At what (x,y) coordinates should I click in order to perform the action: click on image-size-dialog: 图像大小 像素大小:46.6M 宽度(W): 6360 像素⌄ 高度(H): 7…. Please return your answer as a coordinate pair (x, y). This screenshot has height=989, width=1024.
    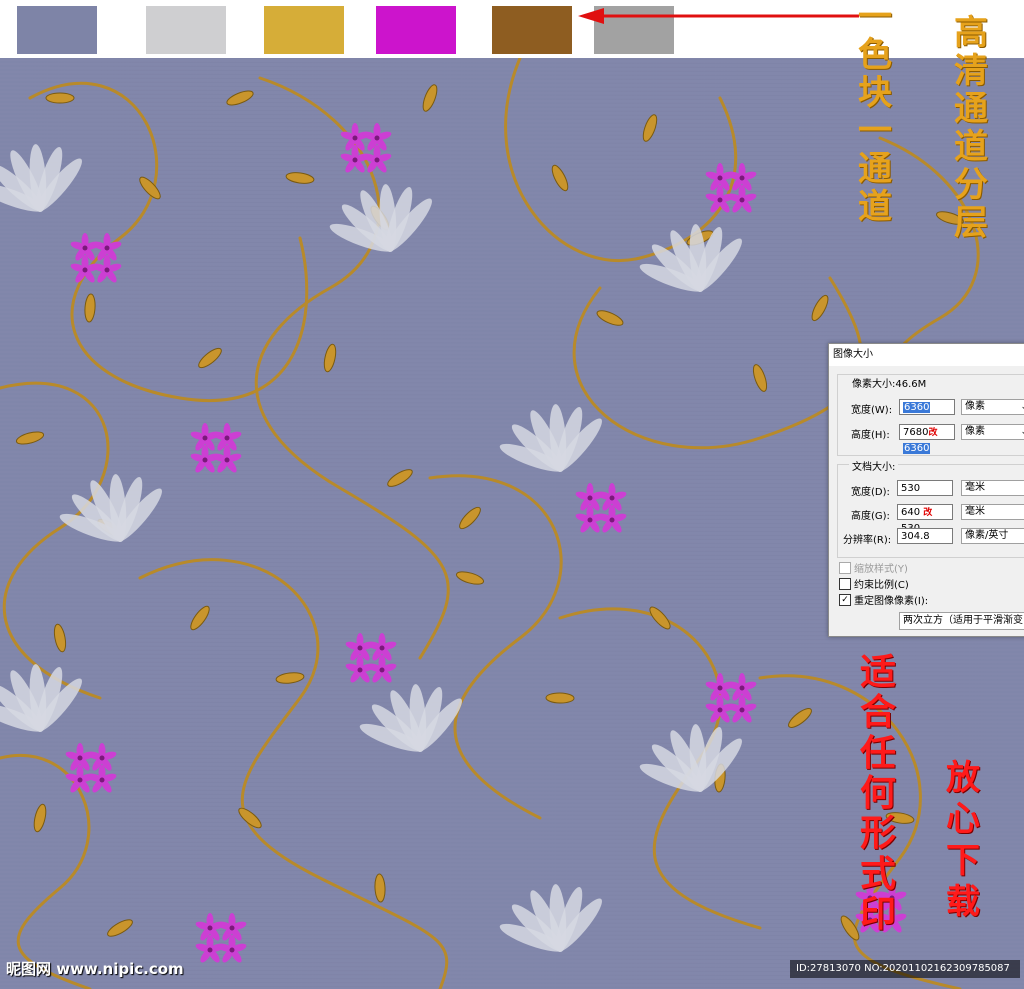
    Looking at the image, I should click on (926, 490).